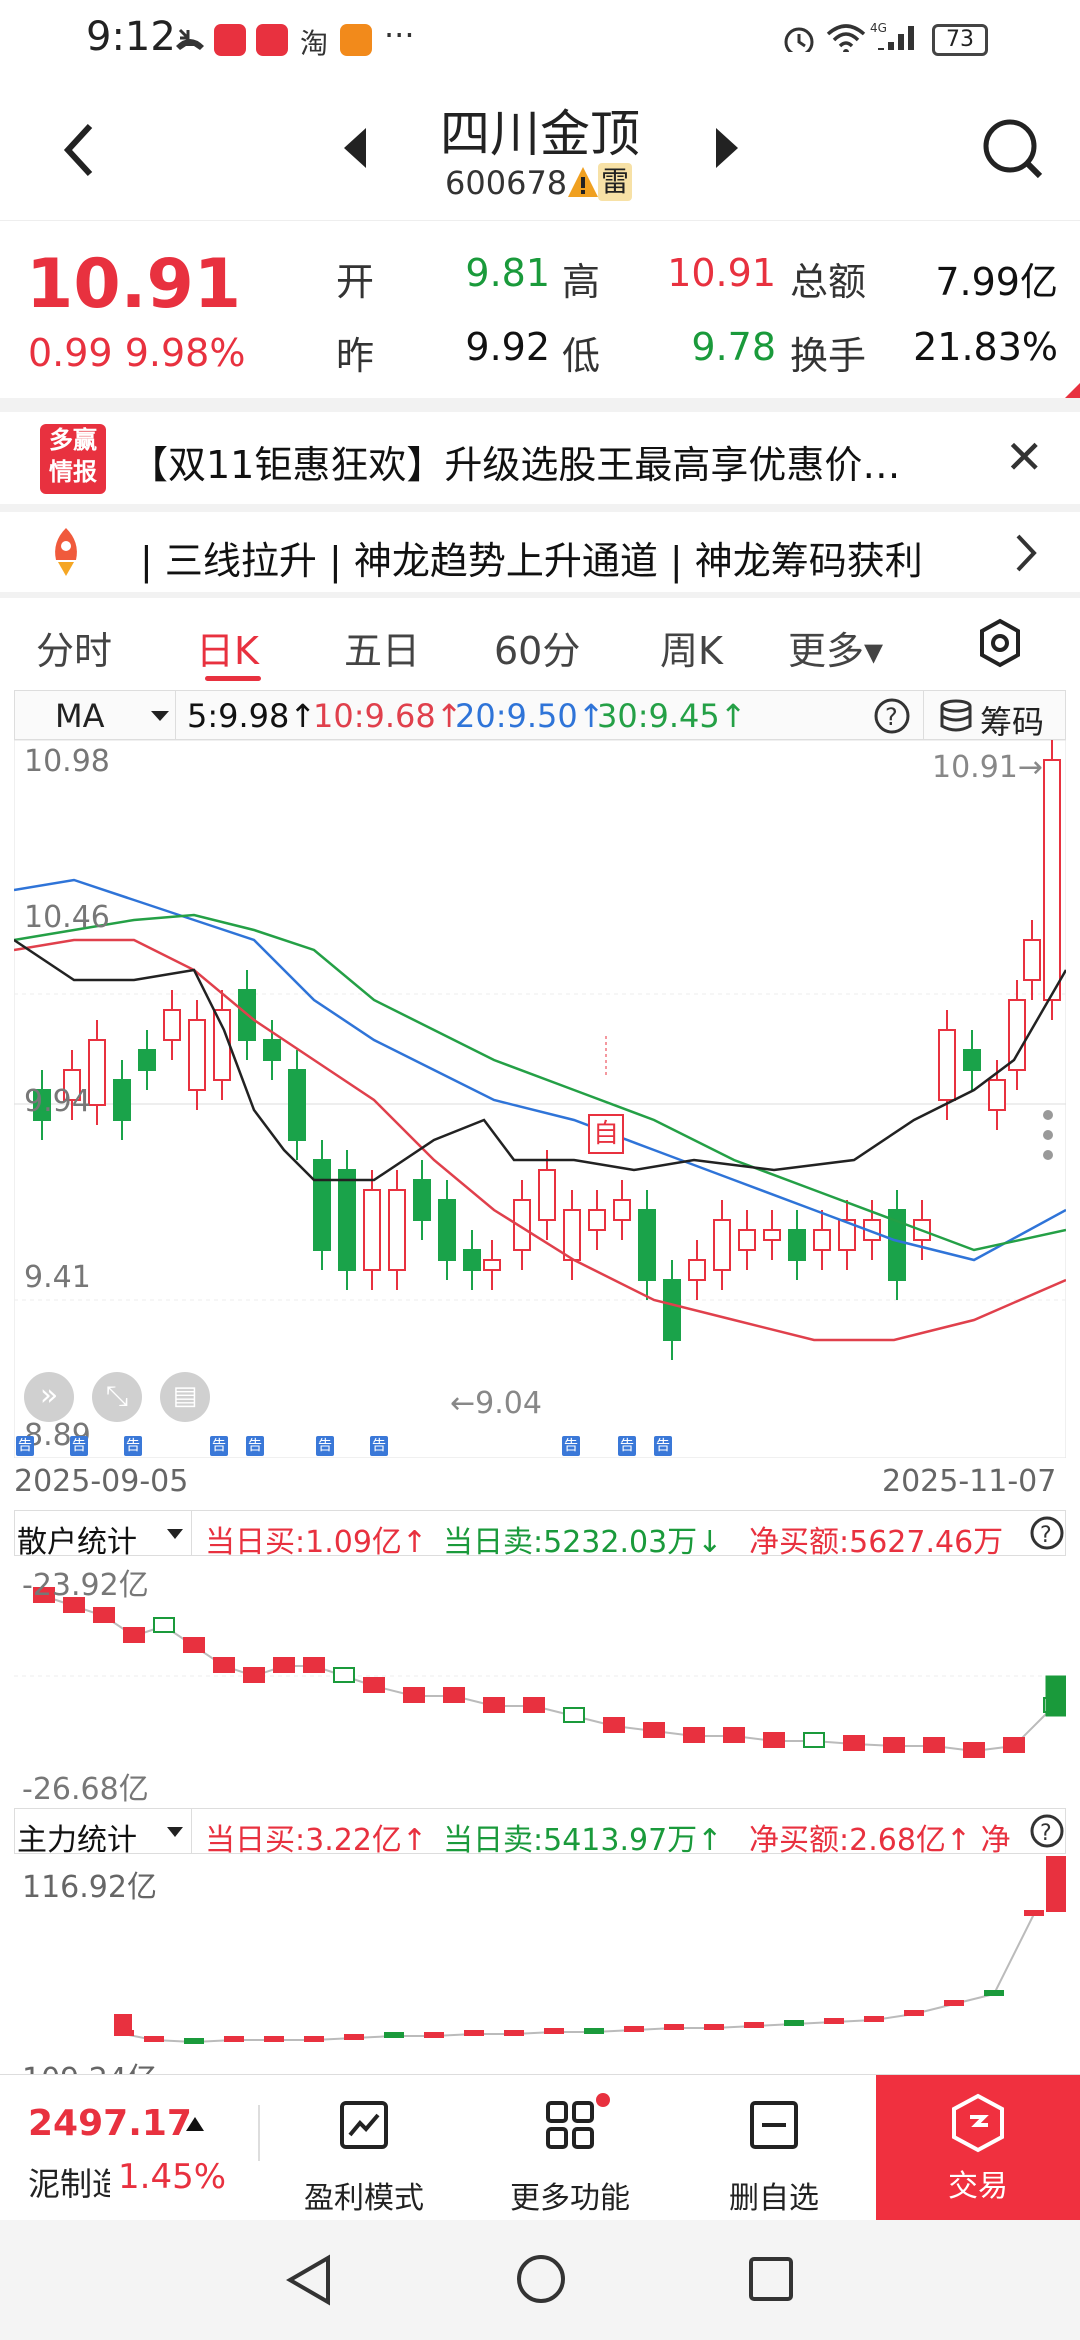 This screenshot has width=1080, height=2340. I want to click on tab-60min: 60分, so click(537, 647).